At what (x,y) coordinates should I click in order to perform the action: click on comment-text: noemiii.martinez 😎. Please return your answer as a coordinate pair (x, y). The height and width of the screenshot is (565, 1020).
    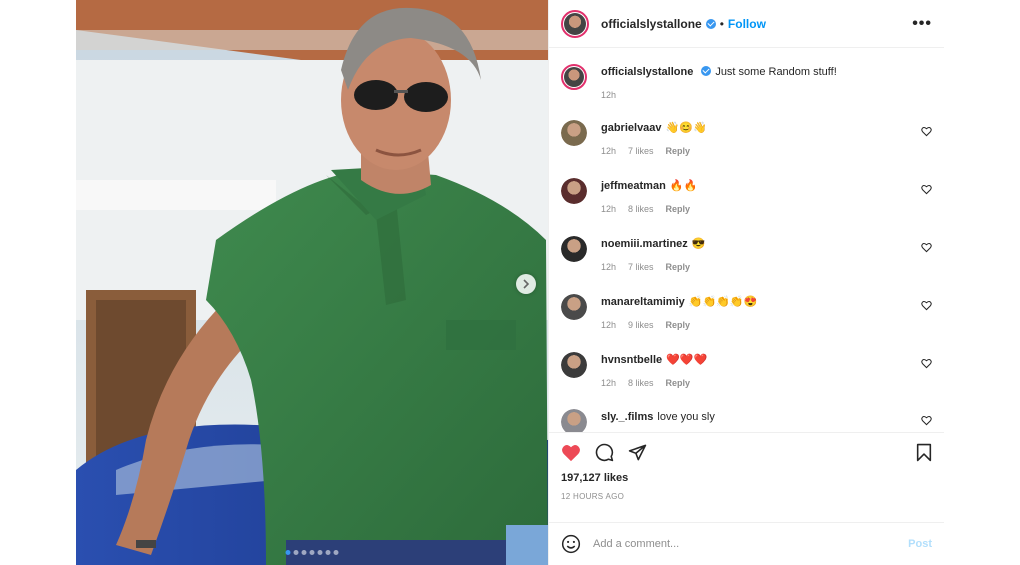
    Looking at the image, I should click on (766, 244).